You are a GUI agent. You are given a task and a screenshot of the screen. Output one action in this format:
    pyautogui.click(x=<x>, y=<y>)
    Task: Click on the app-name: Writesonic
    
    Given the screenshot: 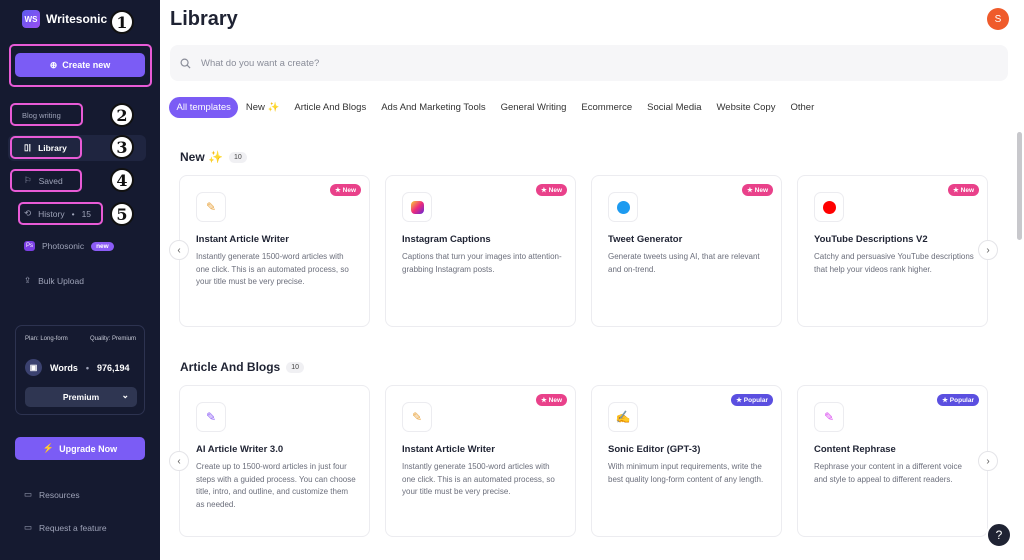 What is the action you would take?
    pyautogui.click(x=77, y=19)
    